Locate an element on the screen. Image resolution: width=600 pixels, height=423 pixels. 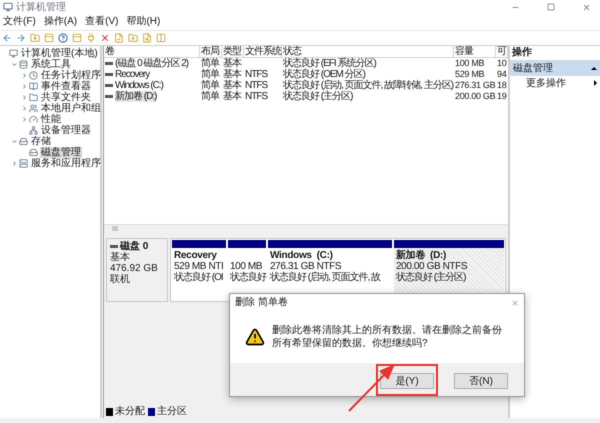
table-cell: Recovery is located at coordinates (132, 74).